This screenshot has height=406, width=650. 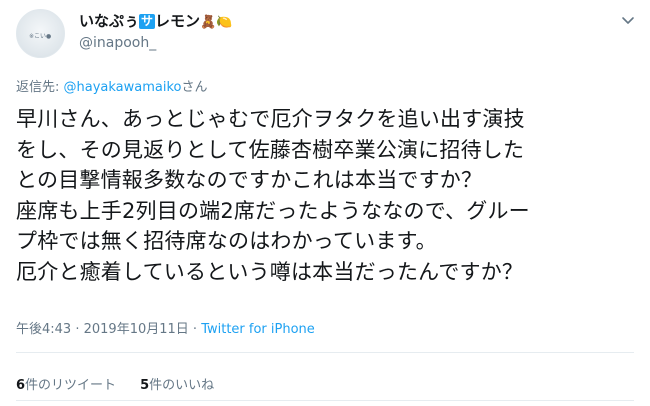 What do you see at coordinates (147, 21) in the screenshot?
I see `sa-badge: サ` at bounding box center [147, 21].